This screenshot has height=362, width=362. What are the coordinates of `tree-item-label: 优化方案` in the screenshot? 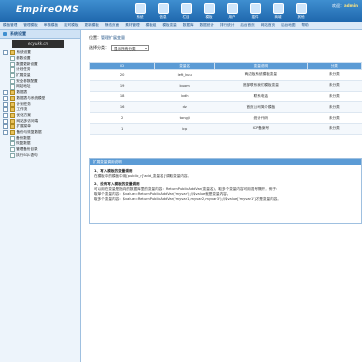 It's located at (23, 114).